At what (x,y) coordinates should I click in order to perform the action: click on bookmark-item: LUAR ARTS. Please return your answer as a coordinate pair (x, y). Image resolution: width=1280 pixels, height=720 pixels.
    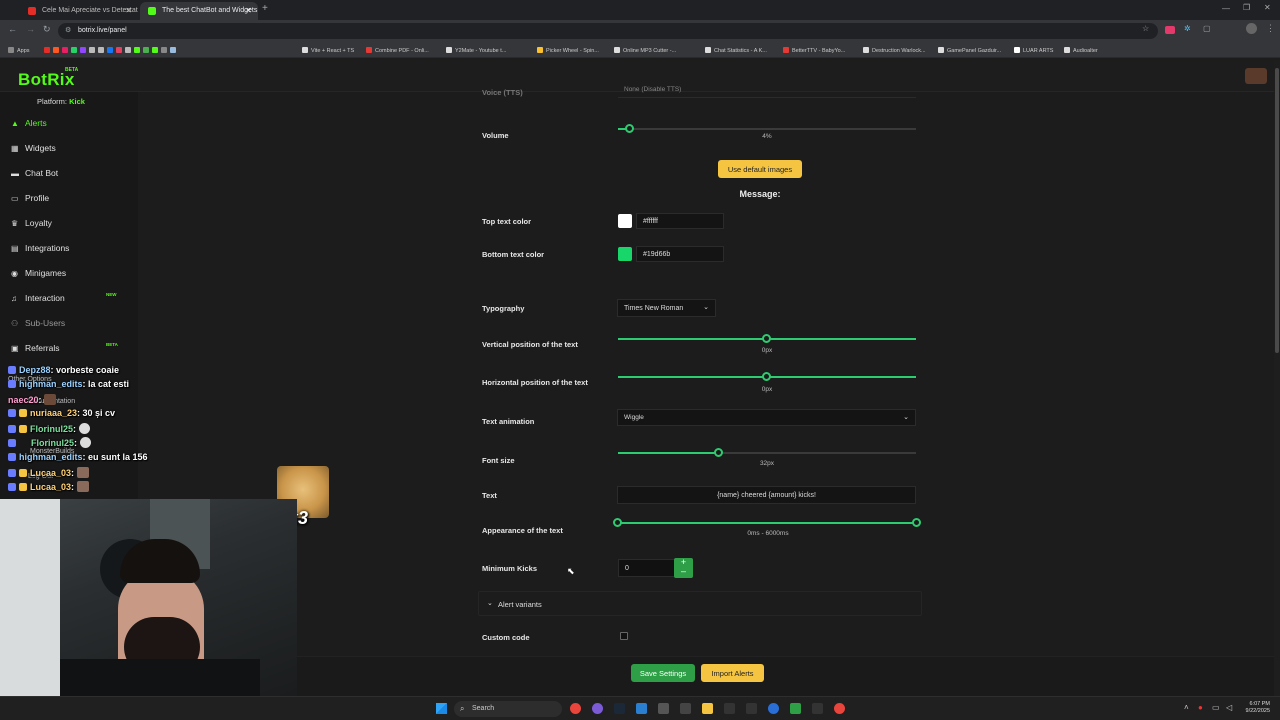
    Looking at the image, I should click on (1033, 50).